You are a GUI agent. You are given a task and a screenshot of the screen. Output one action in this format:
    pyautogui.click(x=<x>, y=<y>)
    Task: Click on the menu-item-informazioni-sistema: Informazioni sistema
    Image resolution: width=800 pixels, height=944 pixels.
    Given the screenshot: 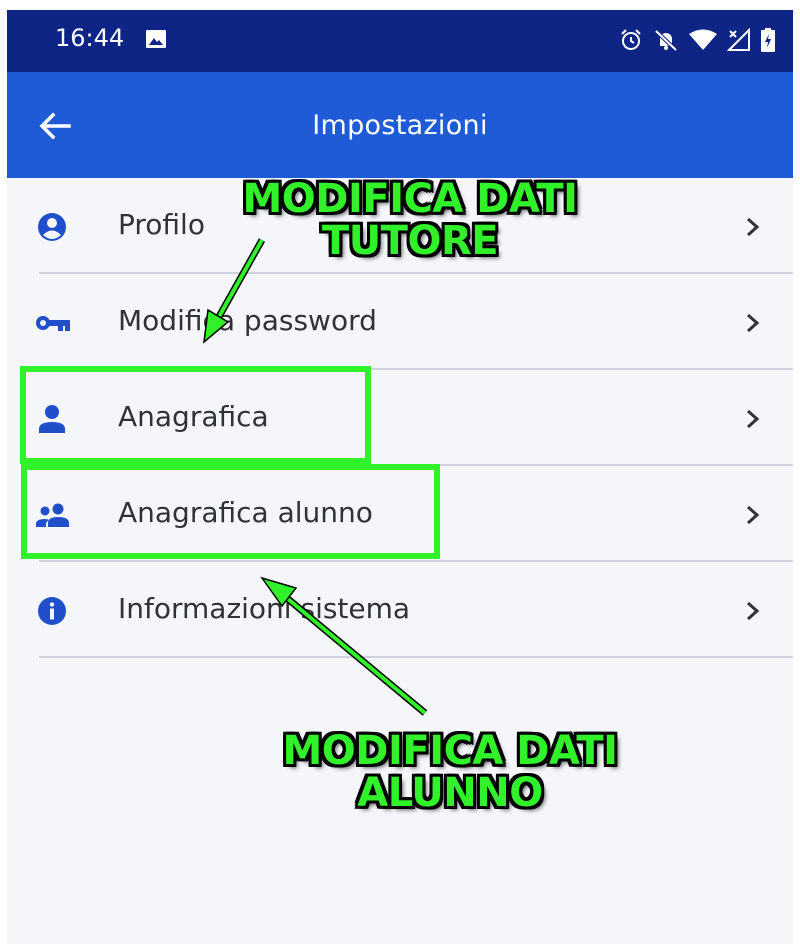 What is the action you would take?
    pyautogui.click(x=400, y=610)
    